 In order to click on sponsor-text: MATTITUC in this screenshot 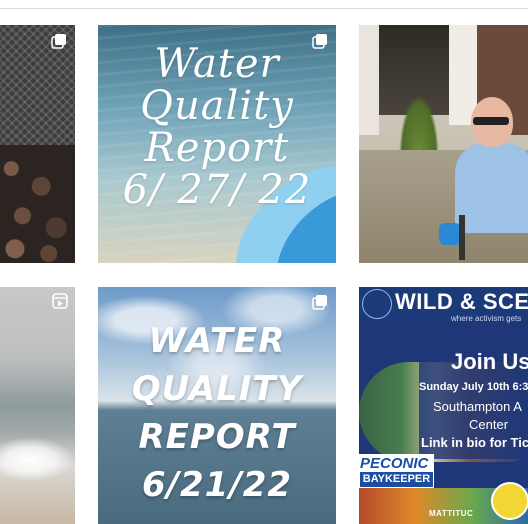, I will do `click(451, 513)`.